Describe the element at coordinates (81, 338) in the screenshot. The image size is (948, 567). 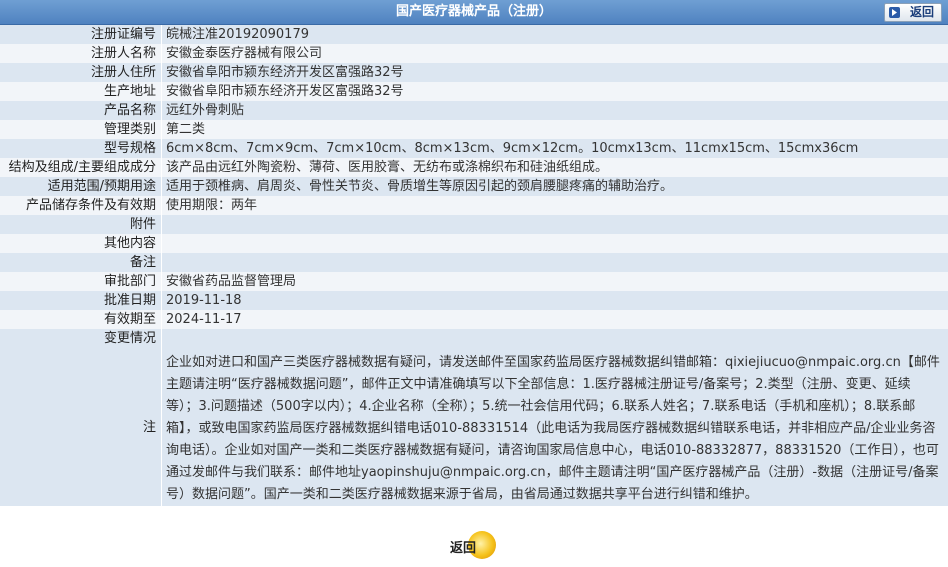
I see `row-label: 变更情况` at that location.